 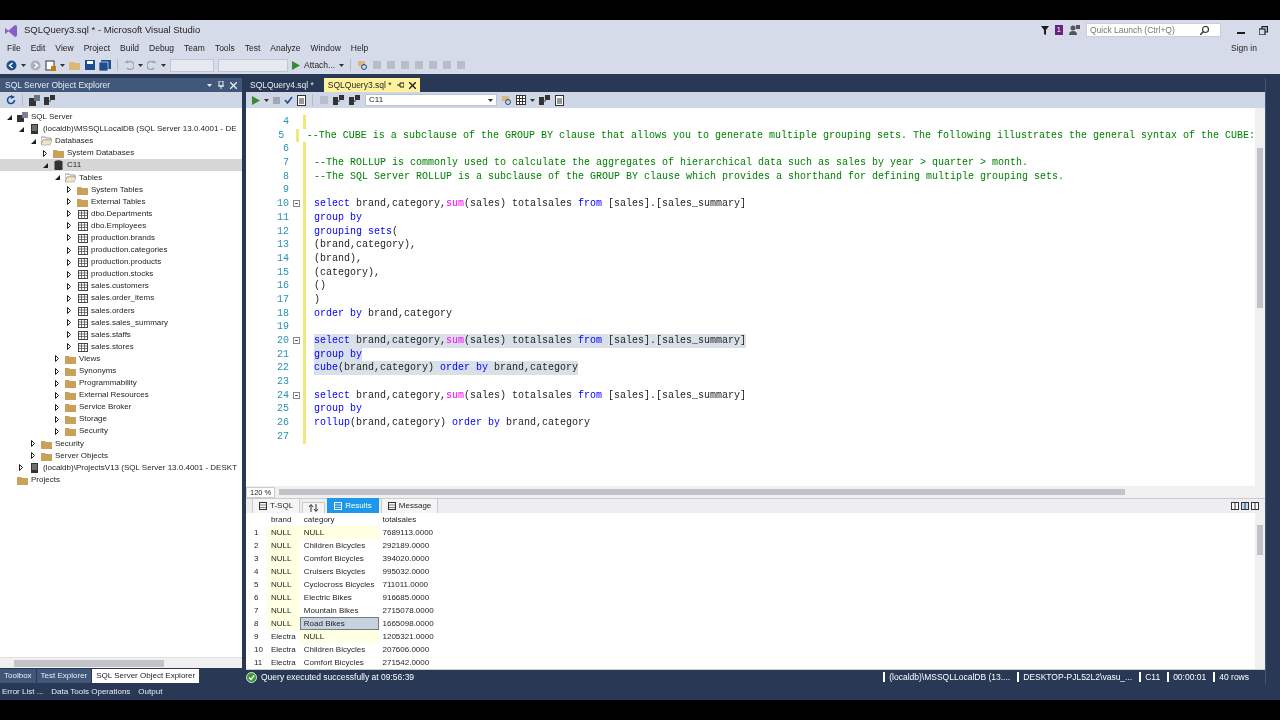 I want to click on menu-item: Edit, so click(x=38, y=48).